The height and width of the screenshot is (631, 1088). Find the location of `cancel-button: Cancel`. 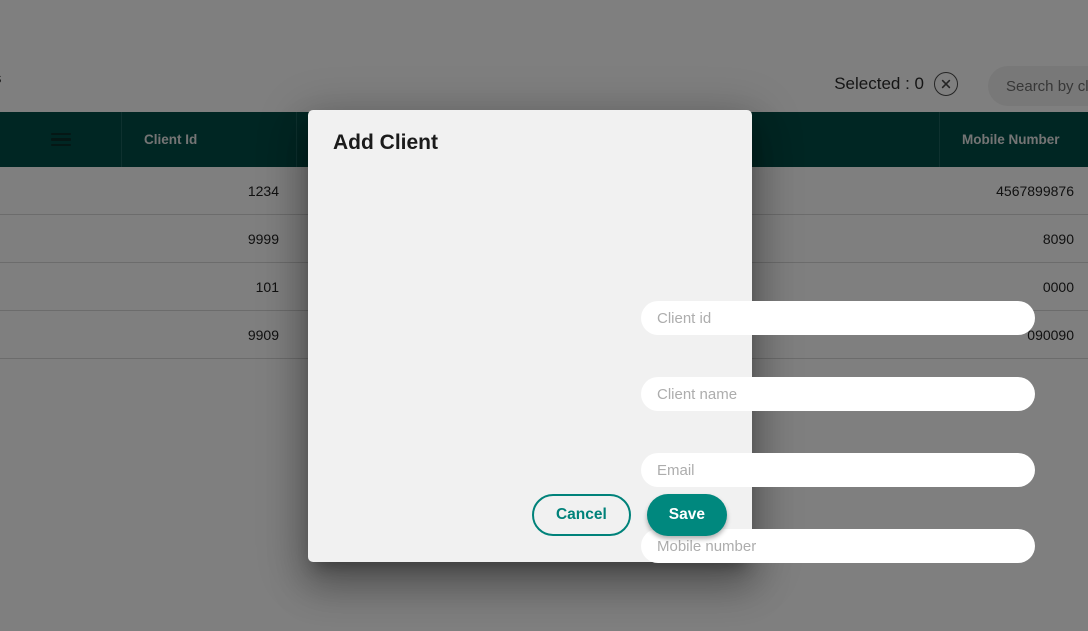

cancel-button: Cancel is located at coordinates (581, 515).